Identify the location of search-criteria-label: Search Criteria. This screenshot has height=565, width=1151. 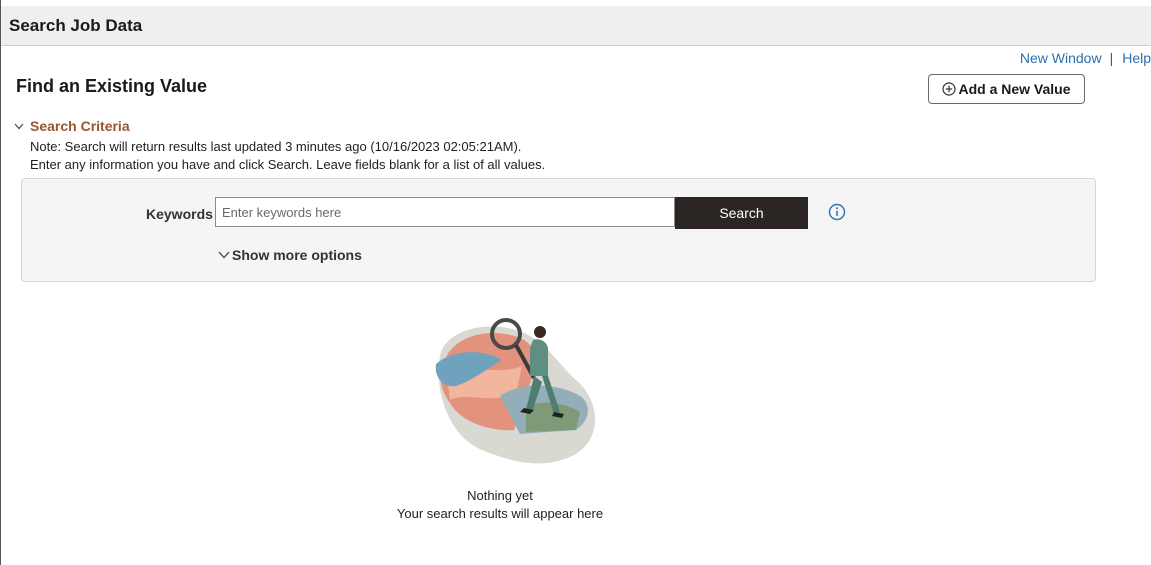
(80, 126).